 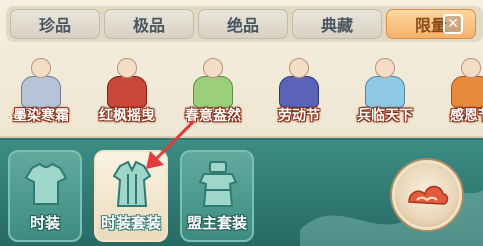 What do you see at coordinates (127, 116) in the screenshot?
I see `costume-name: 红枫摇曳` at bounding box center [127, 116].